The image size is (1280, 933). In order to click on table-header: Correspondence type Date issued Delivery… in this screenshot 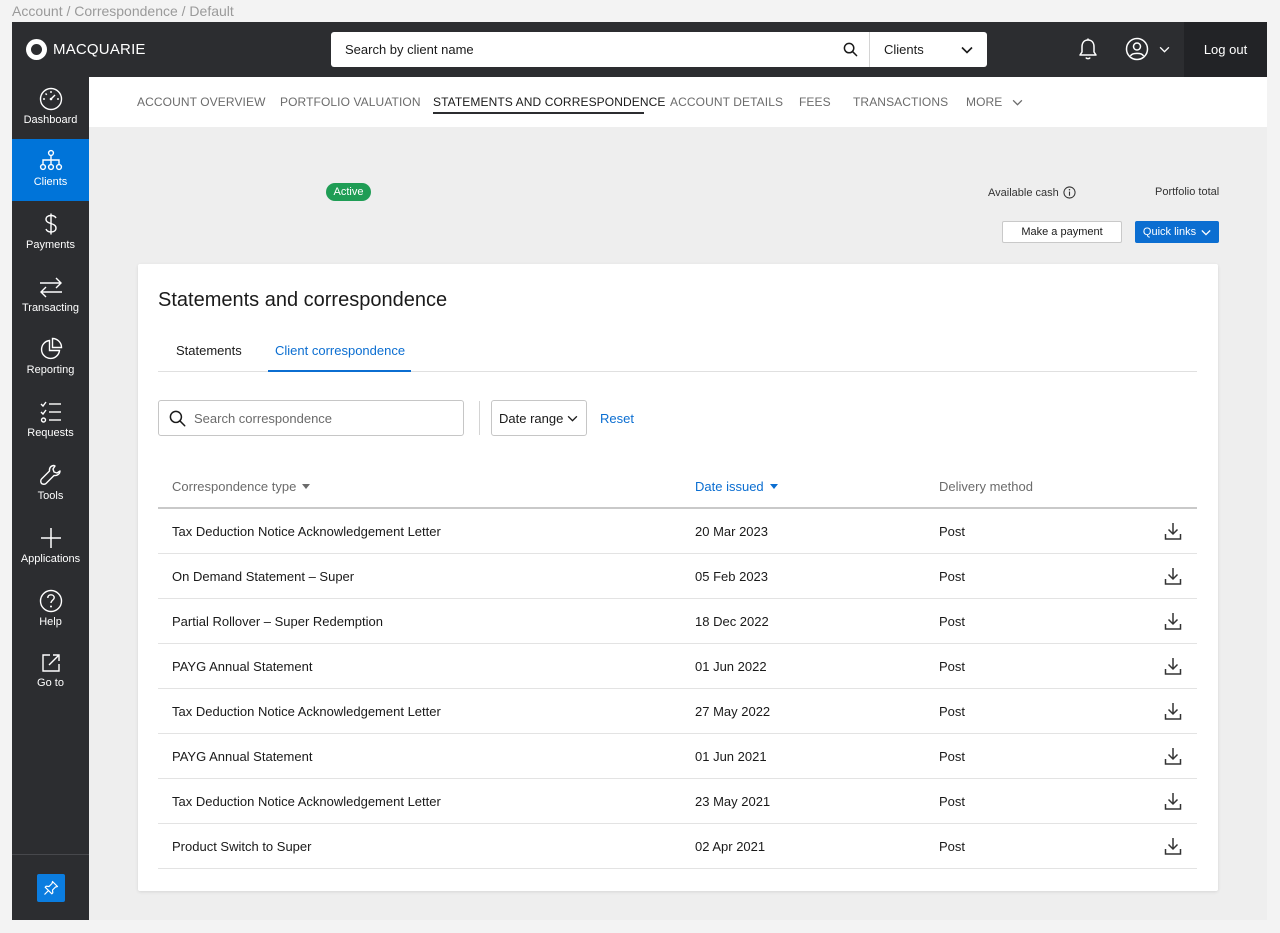, I will do `click(677, 489)`.